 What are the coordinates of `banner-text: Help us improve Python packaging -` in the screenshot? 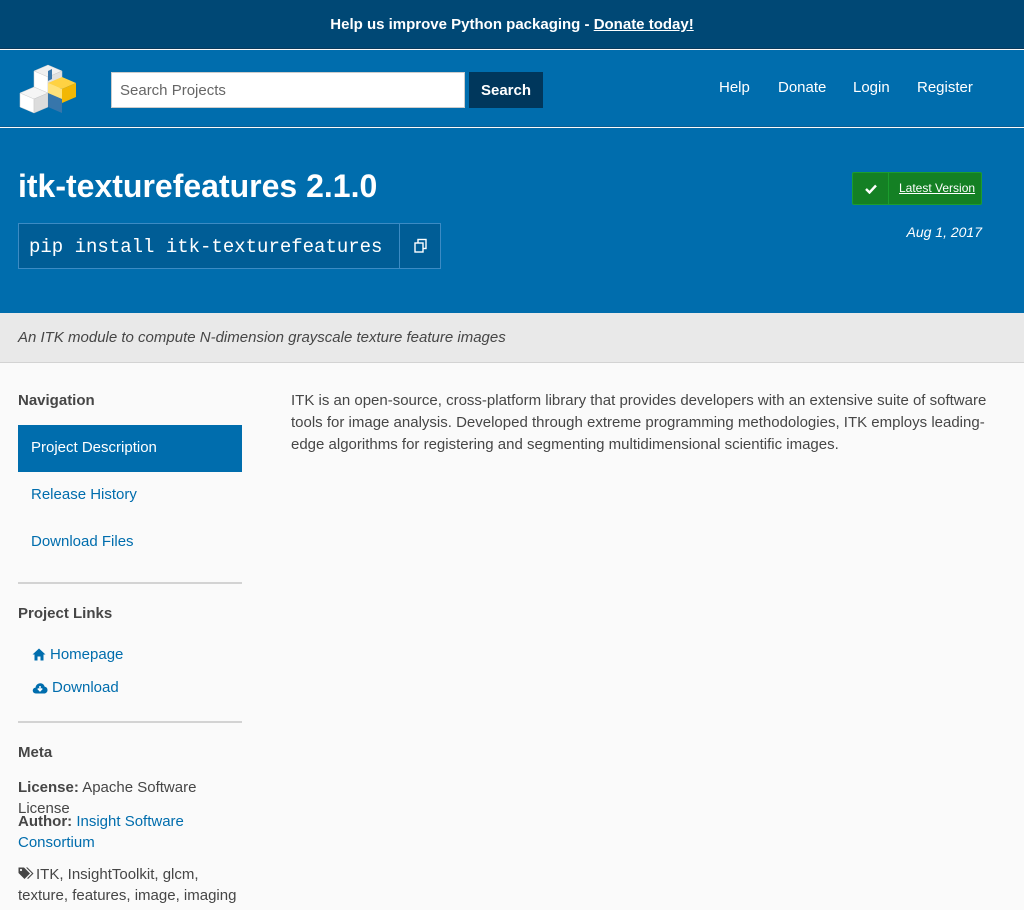 It's located at (462, 24).